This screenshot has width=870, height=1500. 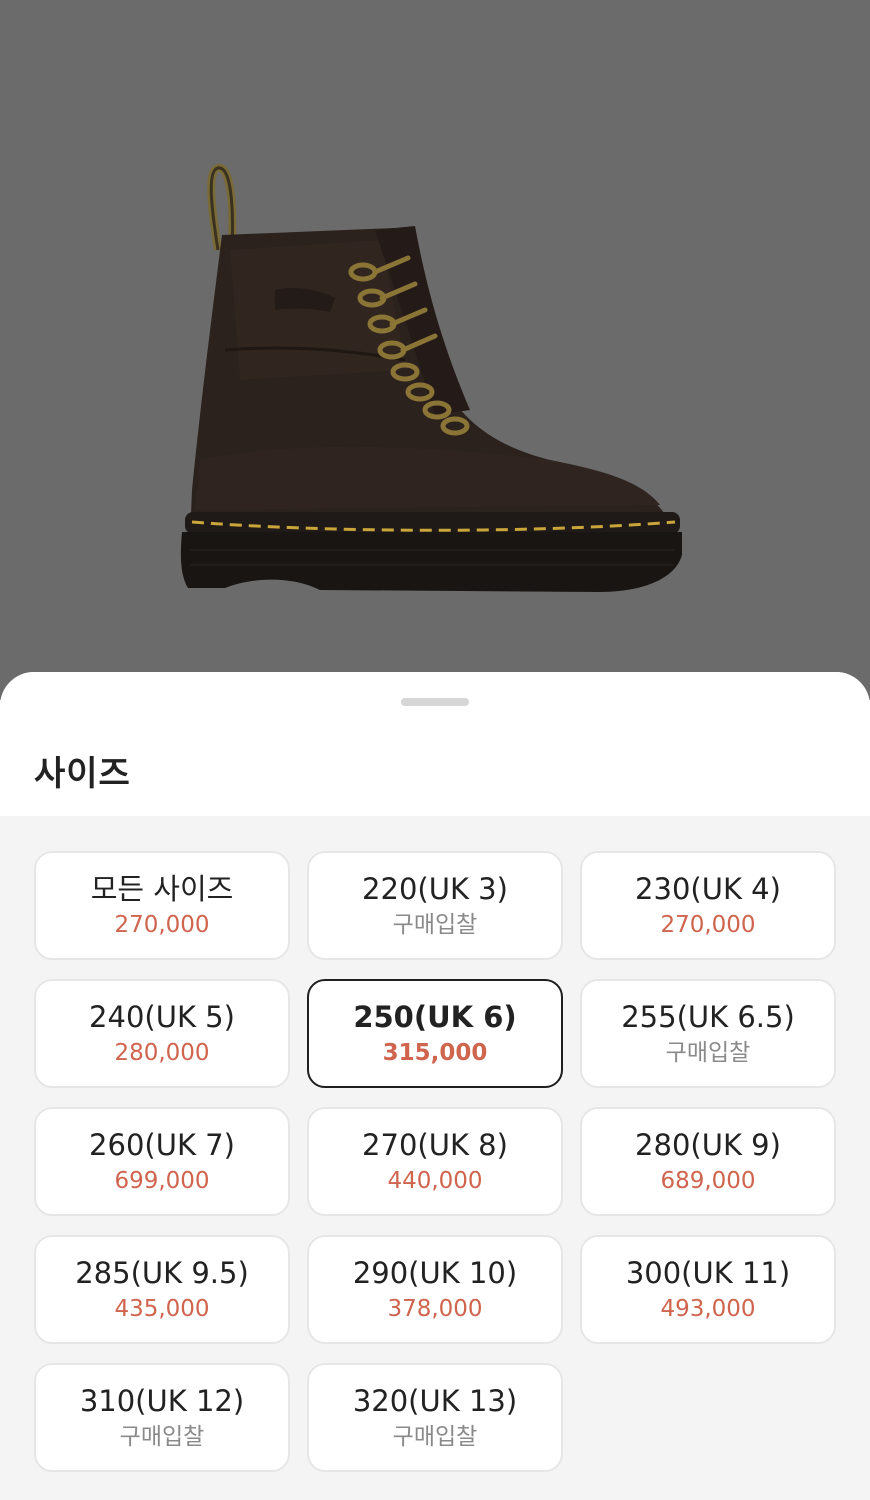 What do you see at coordinates (162, 1144) in the screenshot?
I see `size-label: 260(UK 7)` at bounding box center [162, 1144].